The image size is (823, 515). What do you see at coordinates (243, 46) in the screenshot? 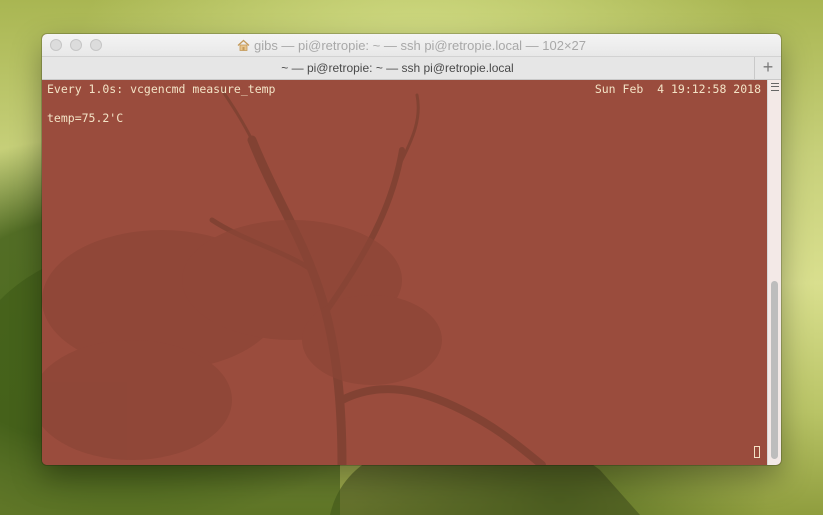
I see `home-icon` at bounding box center [243, 46].